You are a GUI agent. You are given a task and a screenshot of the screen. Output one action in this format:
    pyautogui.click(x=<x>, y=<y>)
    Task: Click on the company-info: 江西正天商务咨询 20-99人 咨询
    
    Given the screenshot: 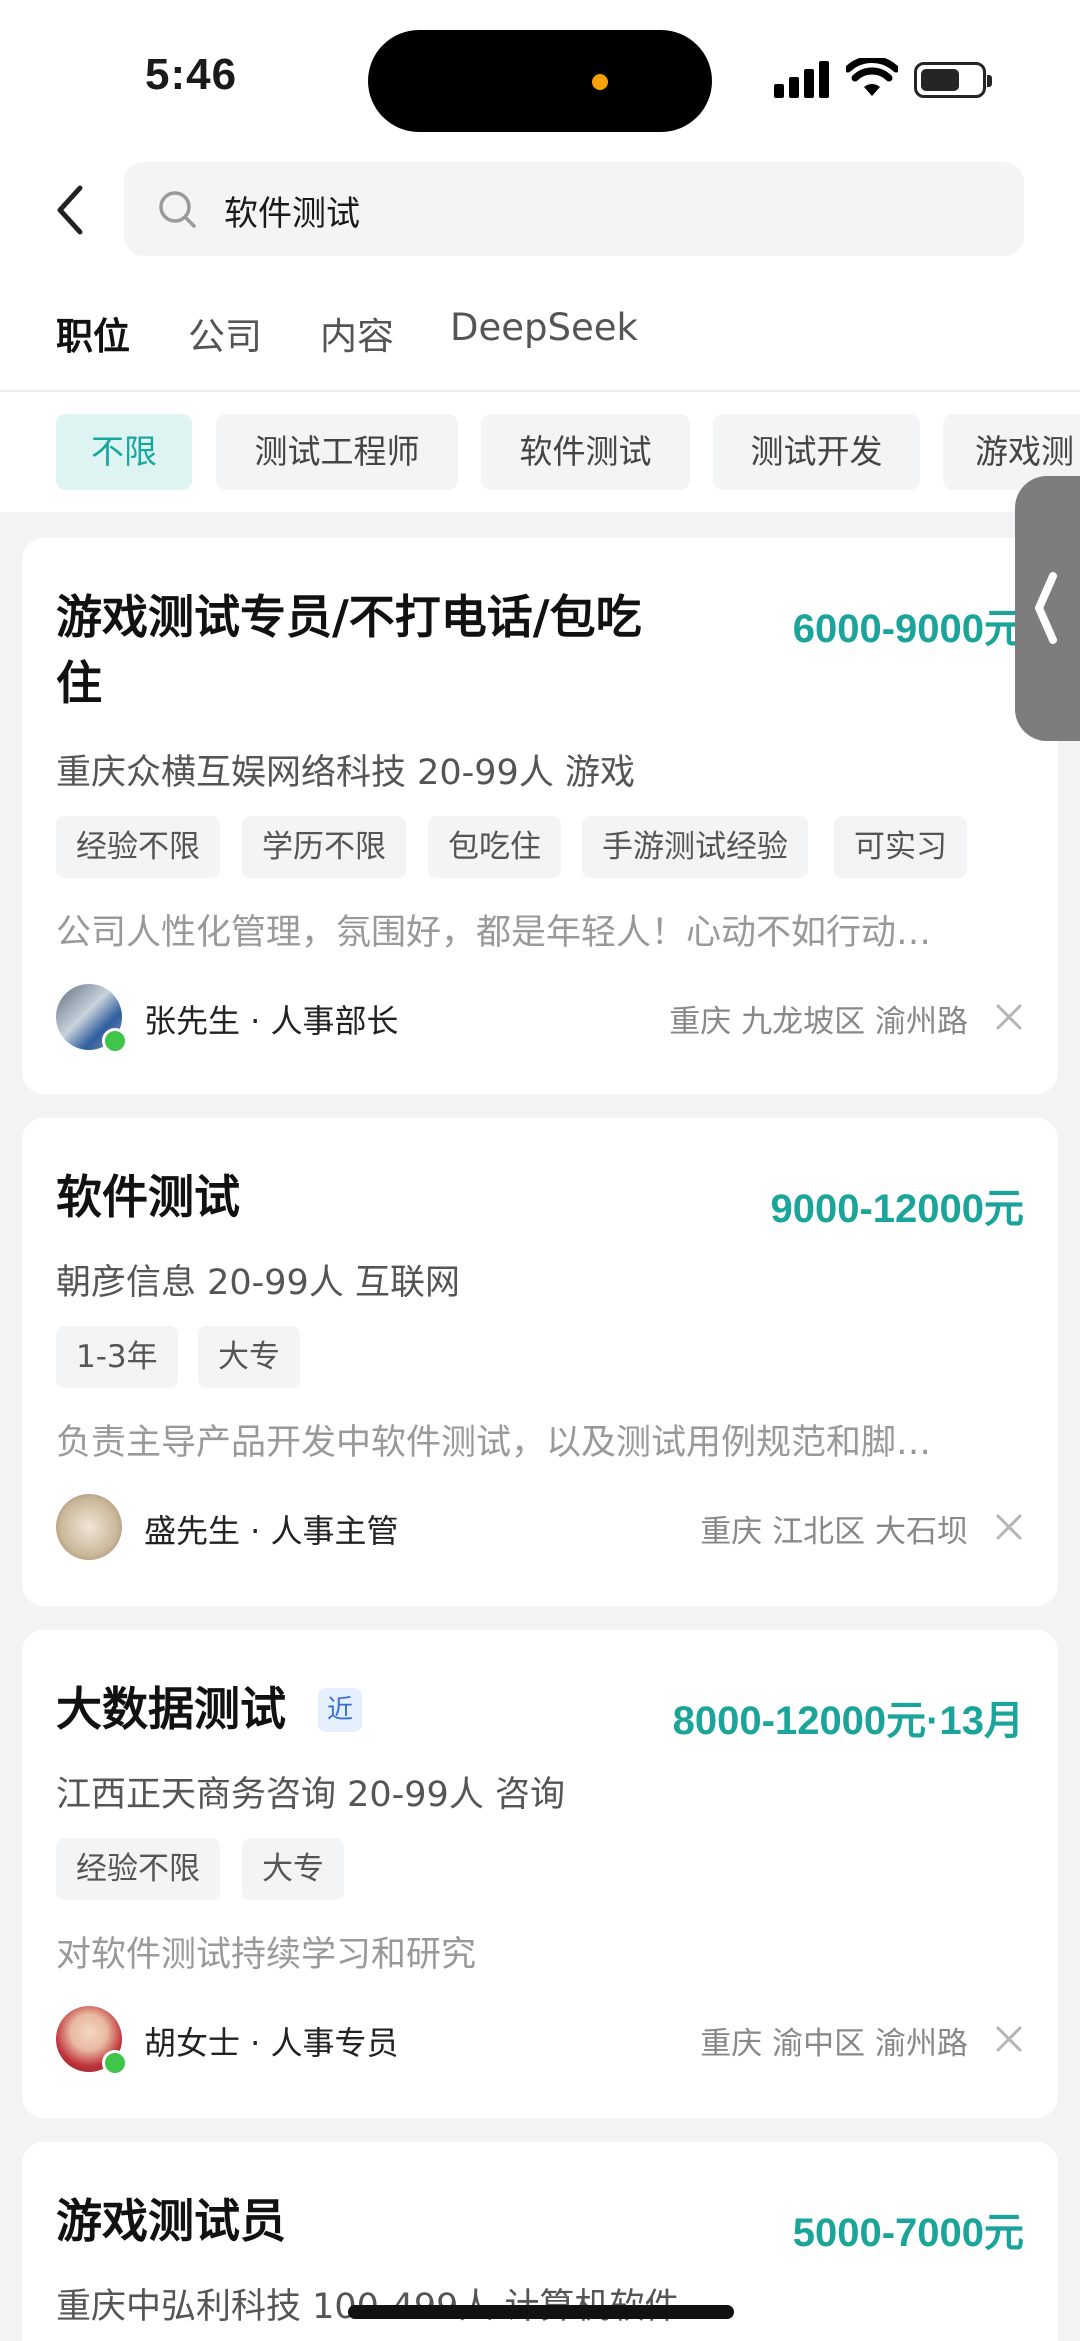 What is the action you would take?
    pyautogui.click(x=310, y=1795)
    